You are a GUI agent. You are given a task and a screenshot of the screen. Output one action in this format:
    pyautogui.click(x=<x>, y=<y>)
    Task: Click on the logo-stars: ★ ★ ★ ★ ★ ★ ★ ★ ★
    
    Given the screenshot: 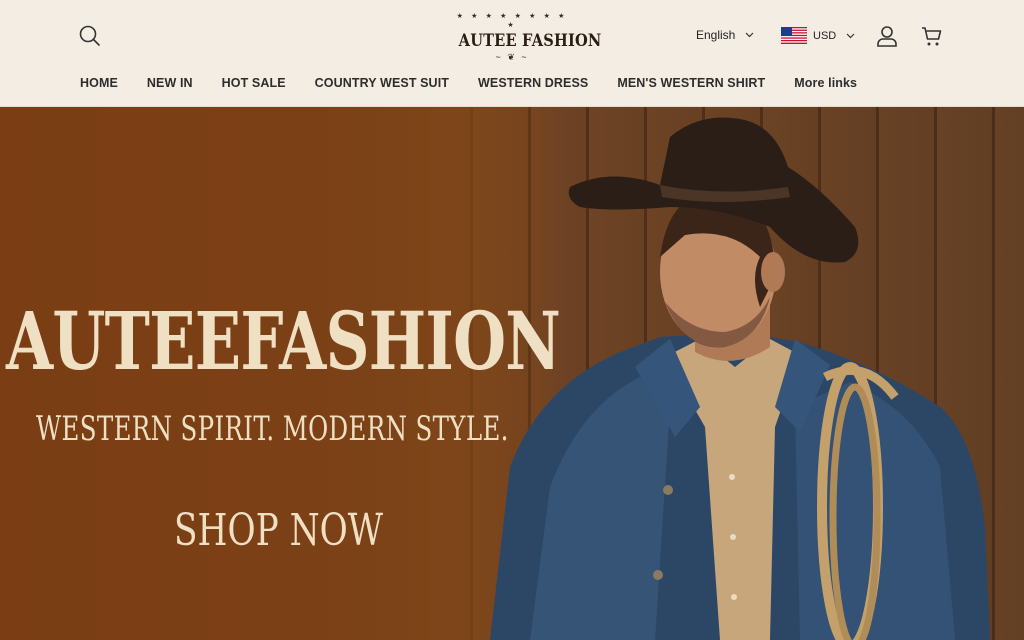 What is the action you would take?
    pyautogui.click(x=512, y=20)
    